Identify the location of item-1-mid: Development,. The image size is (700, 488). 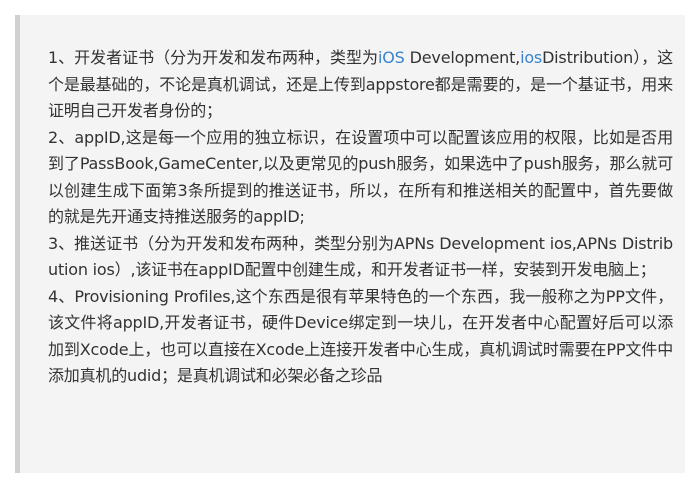
(462, 57).